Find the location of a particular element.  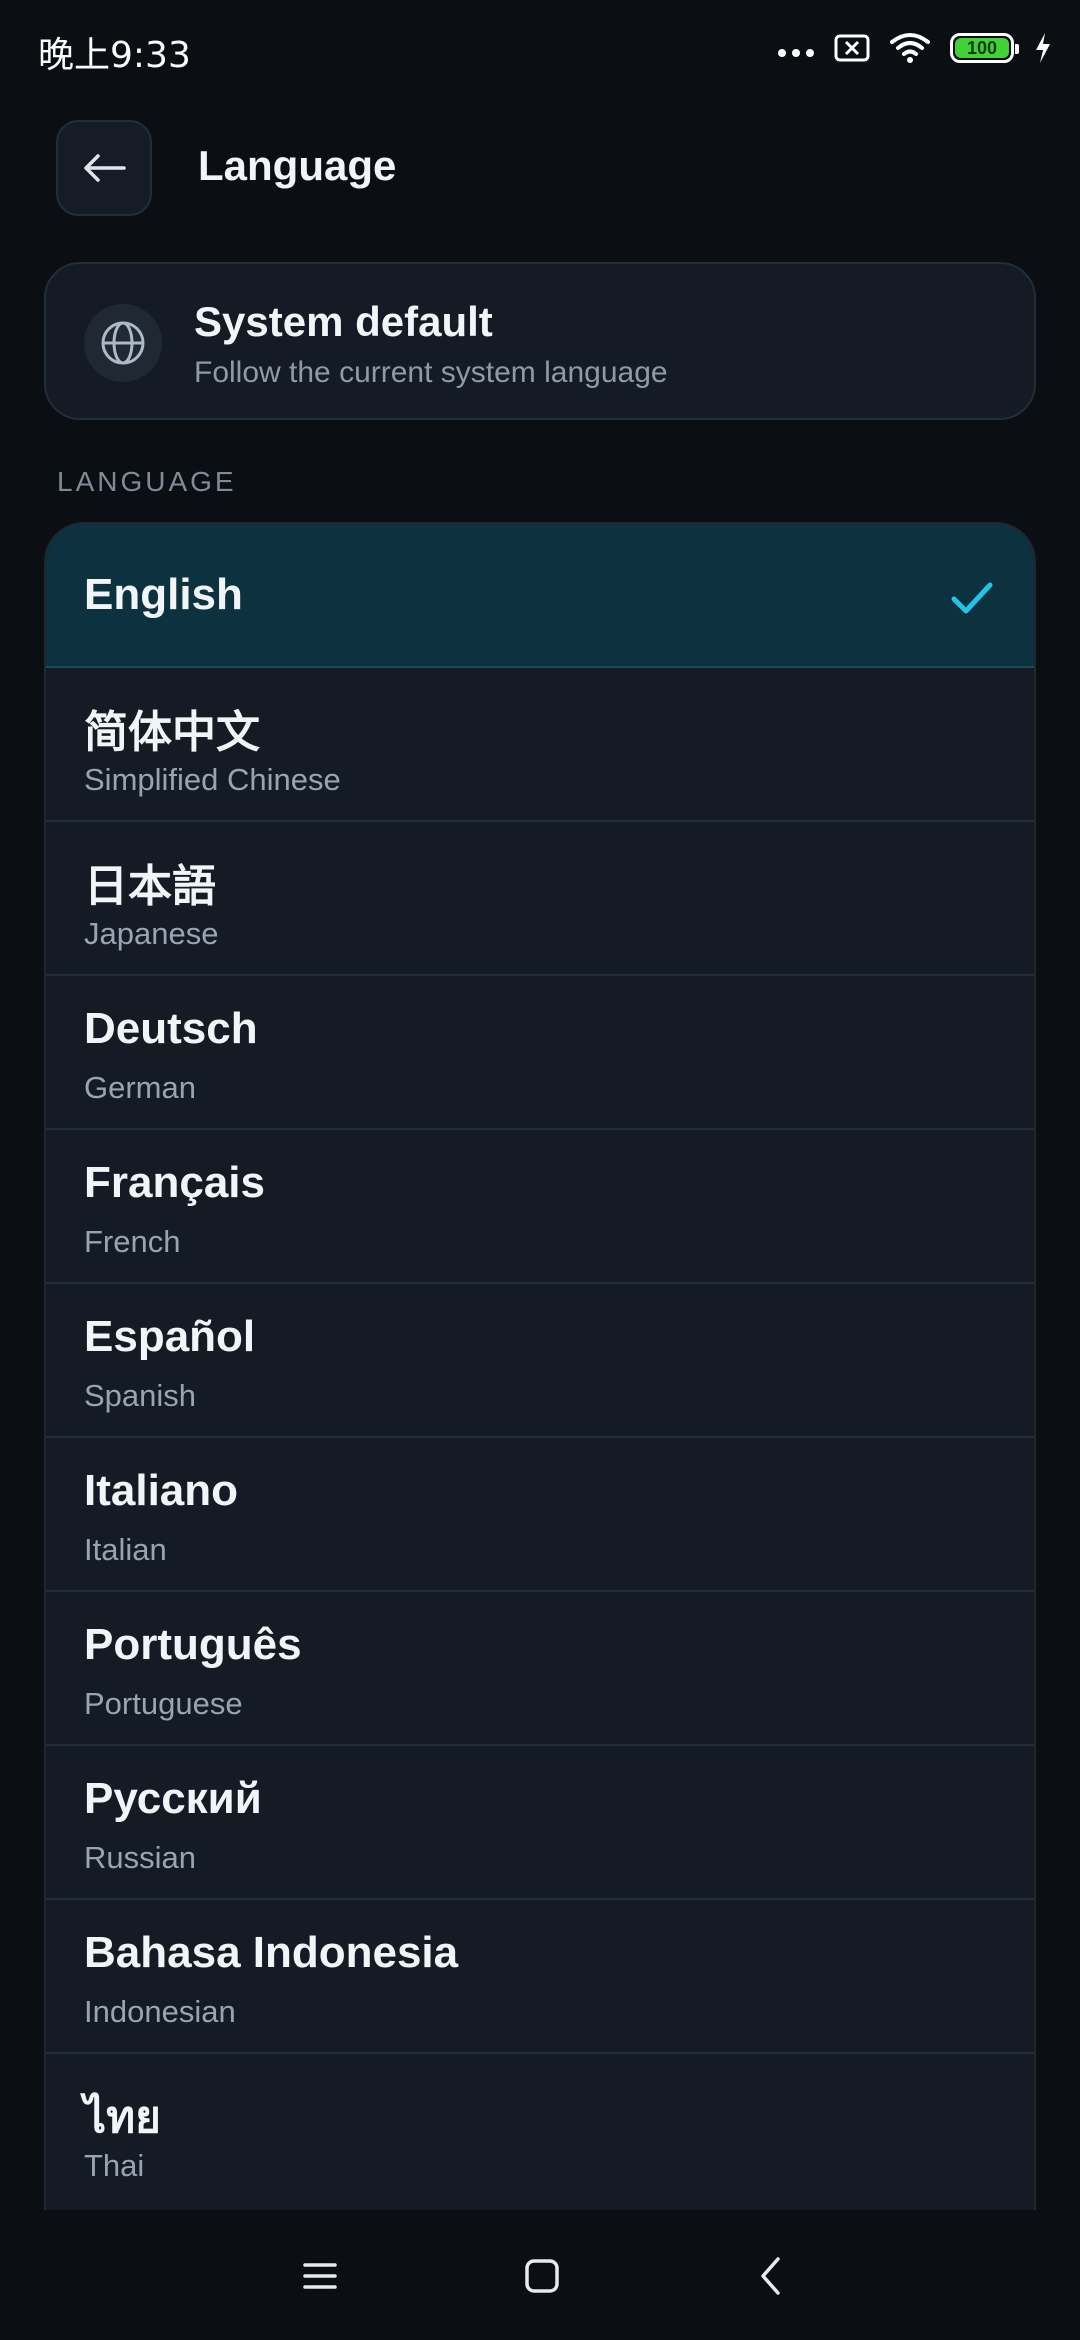

language-native-name: Español is located at coordinates (170, 1336).